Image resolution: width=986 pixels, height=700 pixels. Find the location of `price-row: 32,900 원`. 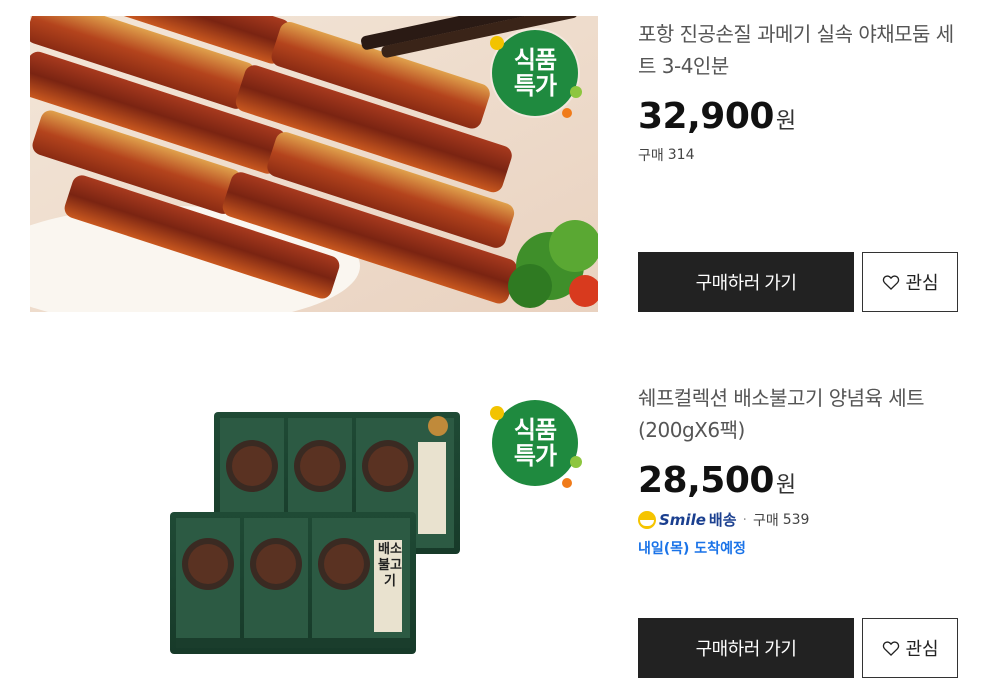

price-row: 32,900 원 is located at coordinates (803, 116).